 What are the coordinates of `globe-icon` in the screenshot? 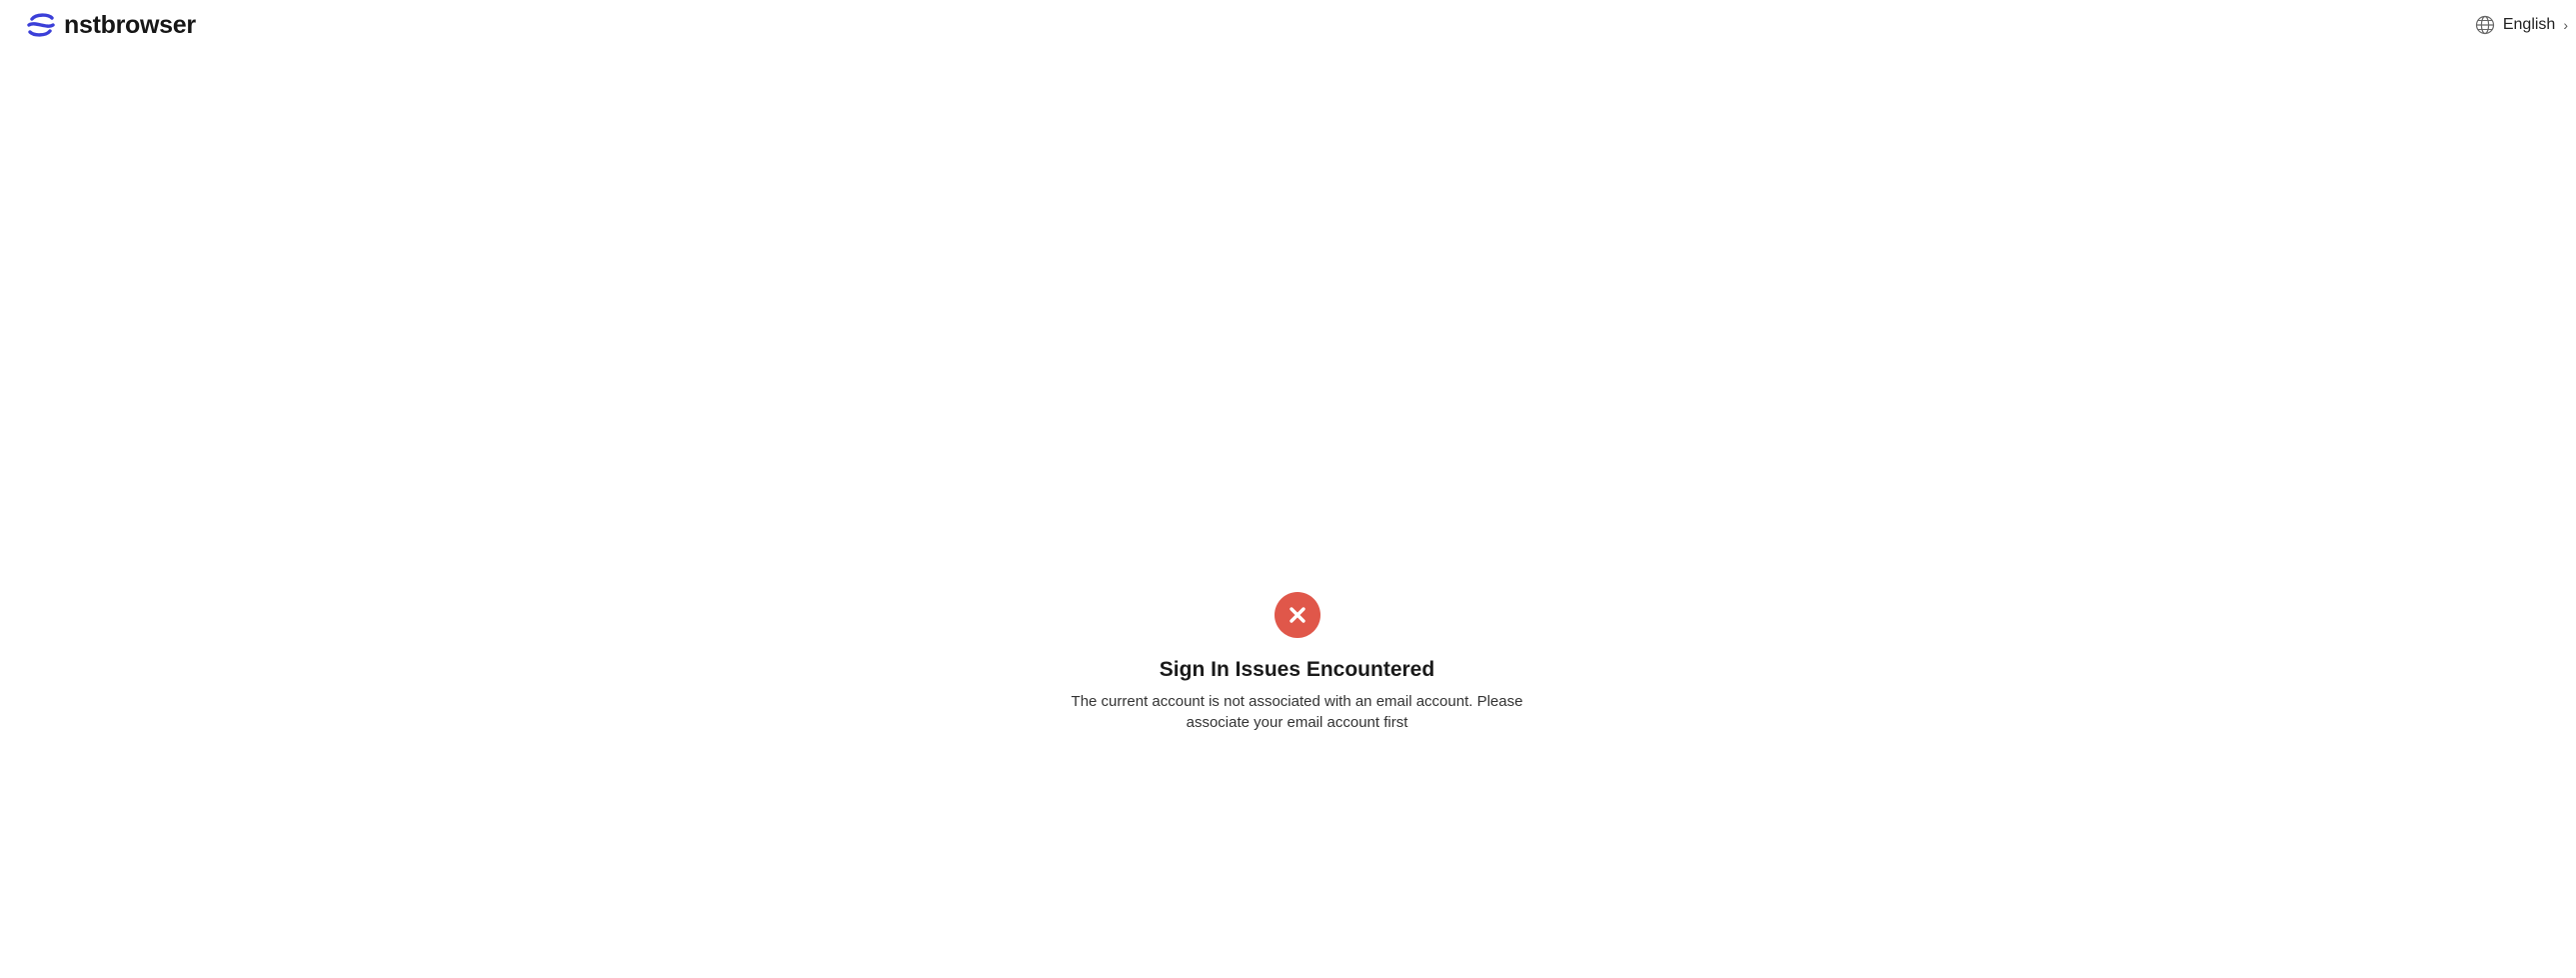 It's located at (2484, 25).